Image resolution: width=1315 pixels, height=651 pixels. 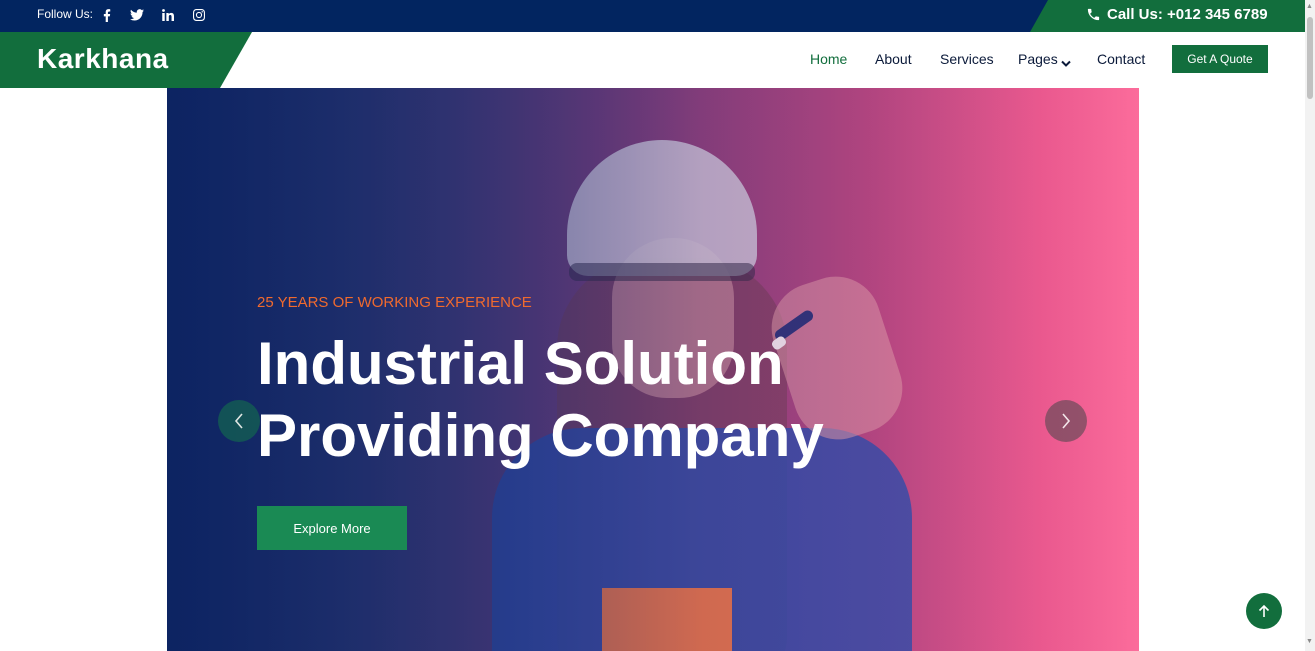 I want to click on chevron-right-icon, so click(x=1066, y=421).